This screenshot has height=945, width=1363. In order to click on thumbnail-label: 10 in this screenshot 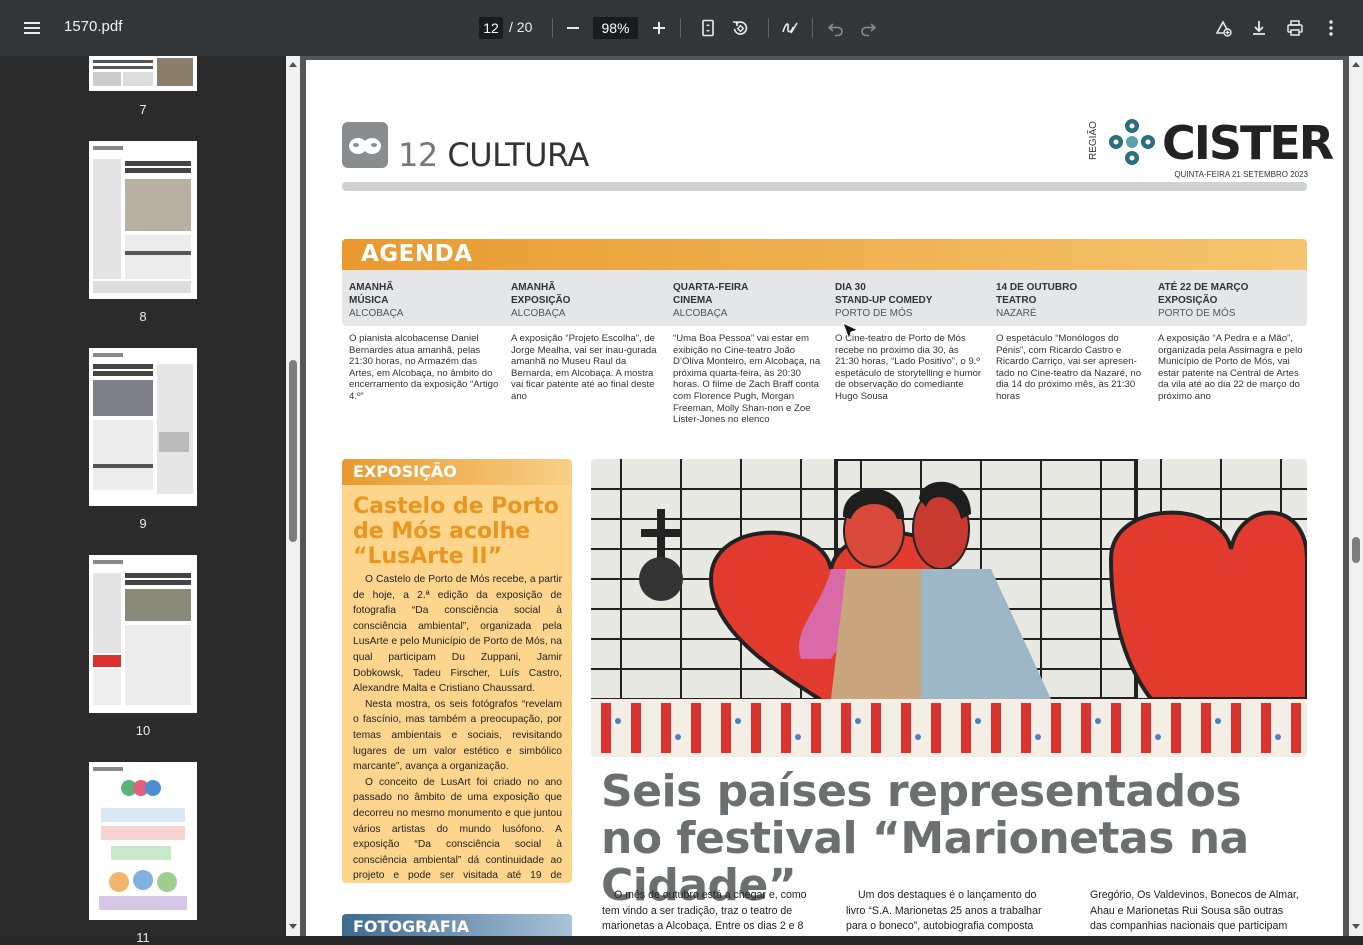, I will do `click(143, 730)`.